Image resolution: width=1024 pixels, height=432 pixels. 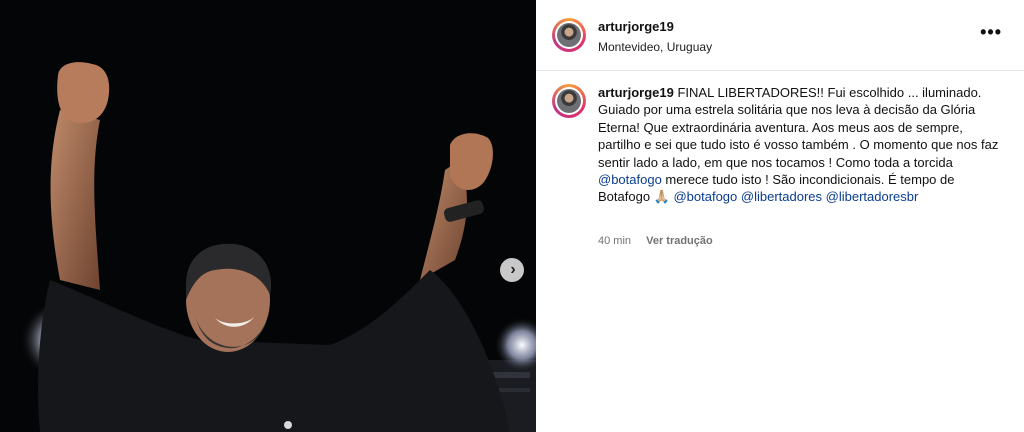 I want to click on username-link: arturjorge19, so click(x=636, y=26).